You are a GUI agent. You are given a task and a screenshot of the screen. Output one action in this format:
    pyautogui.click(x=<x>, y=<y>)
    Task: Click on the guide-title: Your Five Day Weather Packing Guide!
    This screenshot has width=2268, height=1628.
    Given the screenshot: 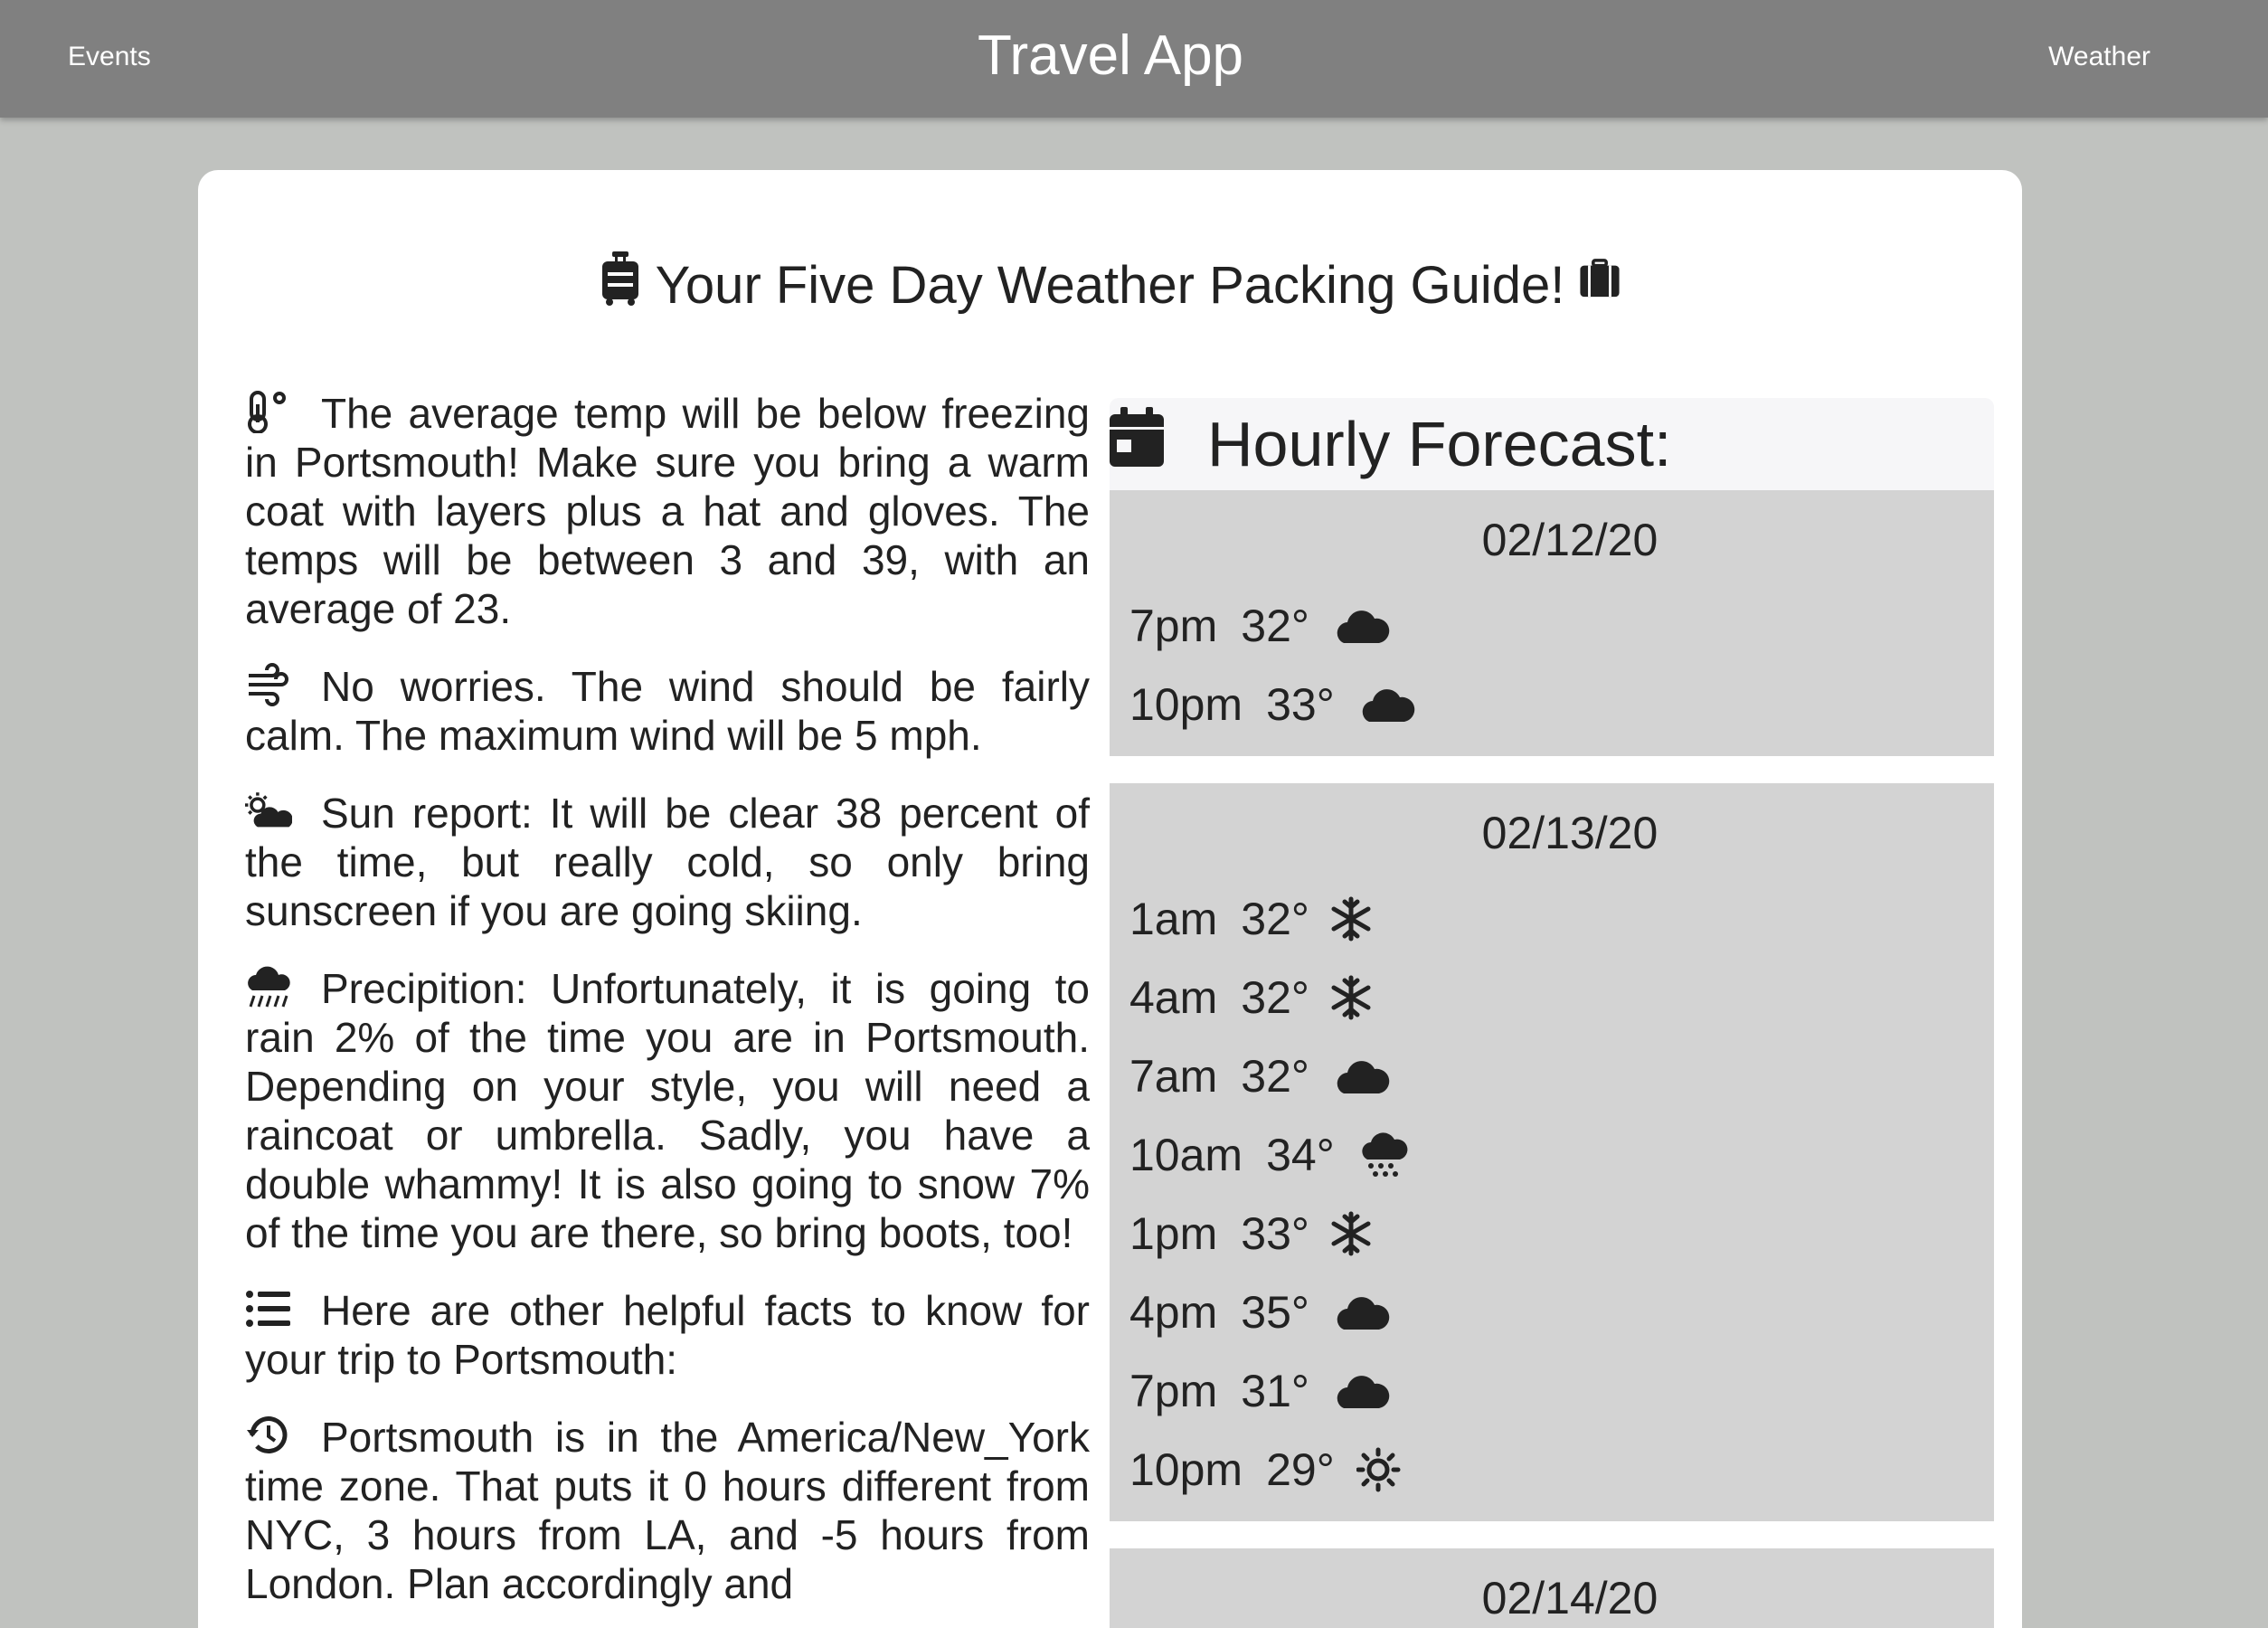 What is the action you would take?
    pyautogui.click(x=1110, y=284)
    